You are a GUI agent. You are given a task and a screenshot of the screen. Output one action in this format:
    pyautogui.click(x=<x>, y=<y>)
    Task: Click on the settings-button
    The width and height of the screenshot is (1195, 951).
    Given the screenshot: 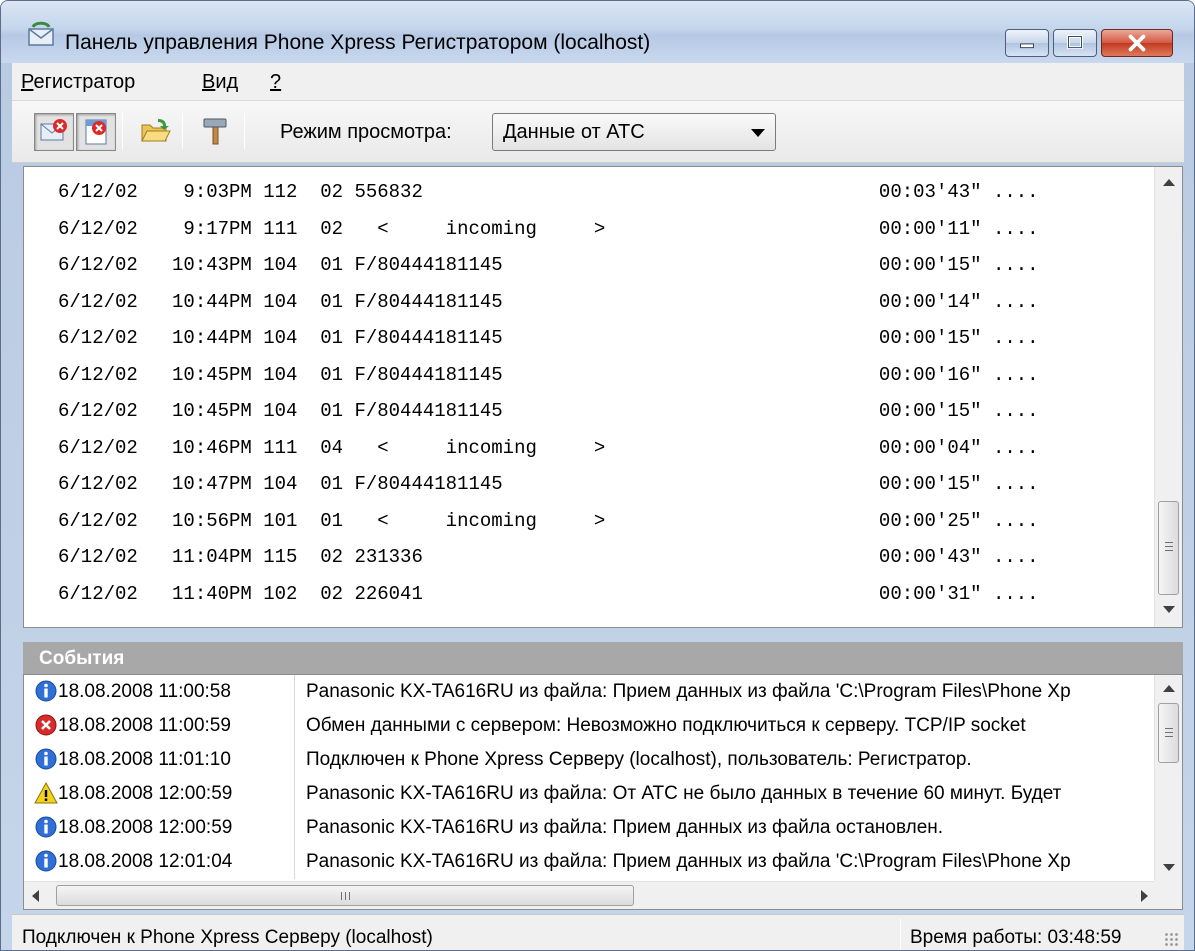 What is the action you would take?
    pyautogui.click(x=216, y=132)
    